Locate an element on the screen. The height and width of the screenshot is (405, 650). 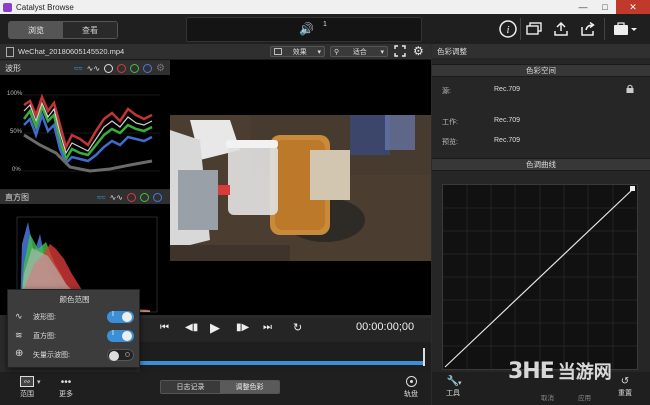
scope-settings-icon: ⚙ is located at coordinates (160, 68).